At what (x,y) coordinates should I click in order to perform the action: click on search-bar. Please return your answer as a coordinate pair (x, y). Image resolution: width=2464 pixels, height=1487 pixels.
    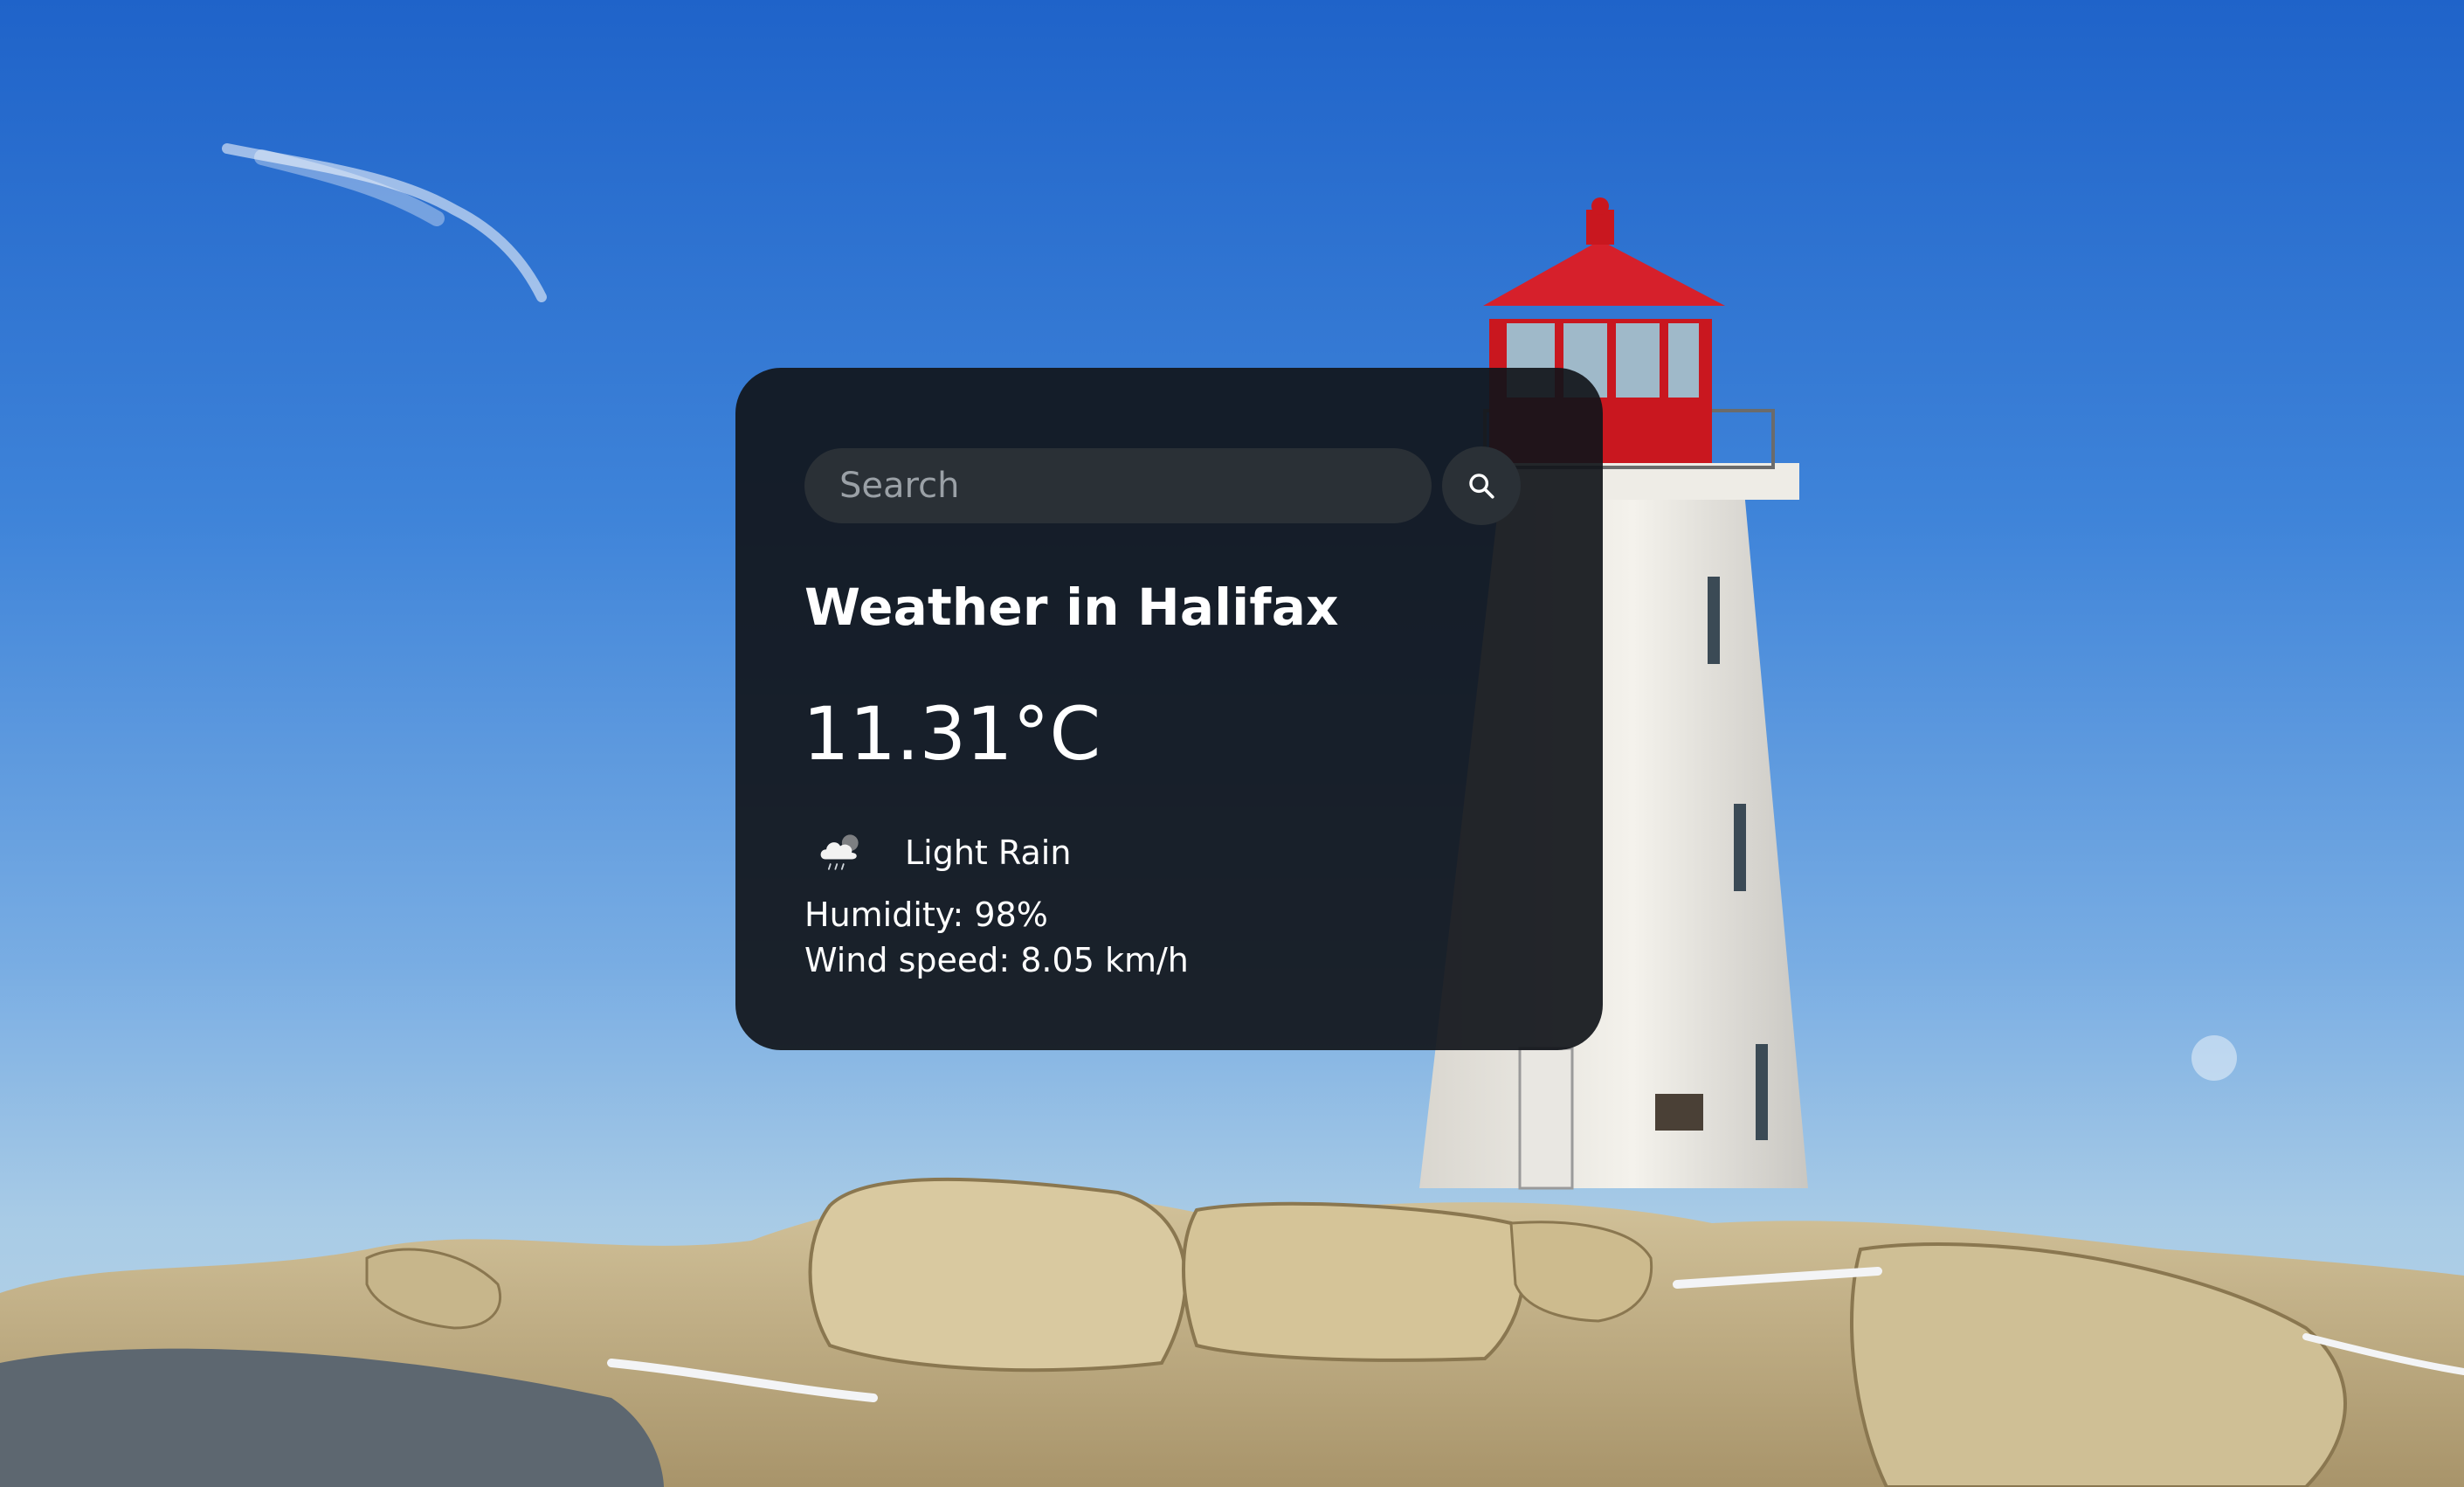
    Looking at the image, I should click on (1162, 486).